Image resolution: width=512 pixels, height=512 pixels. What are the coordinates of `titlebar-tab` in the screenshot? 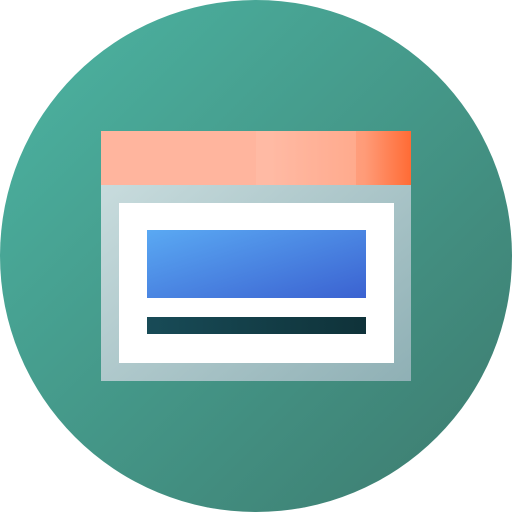 It's located at (306, 158).